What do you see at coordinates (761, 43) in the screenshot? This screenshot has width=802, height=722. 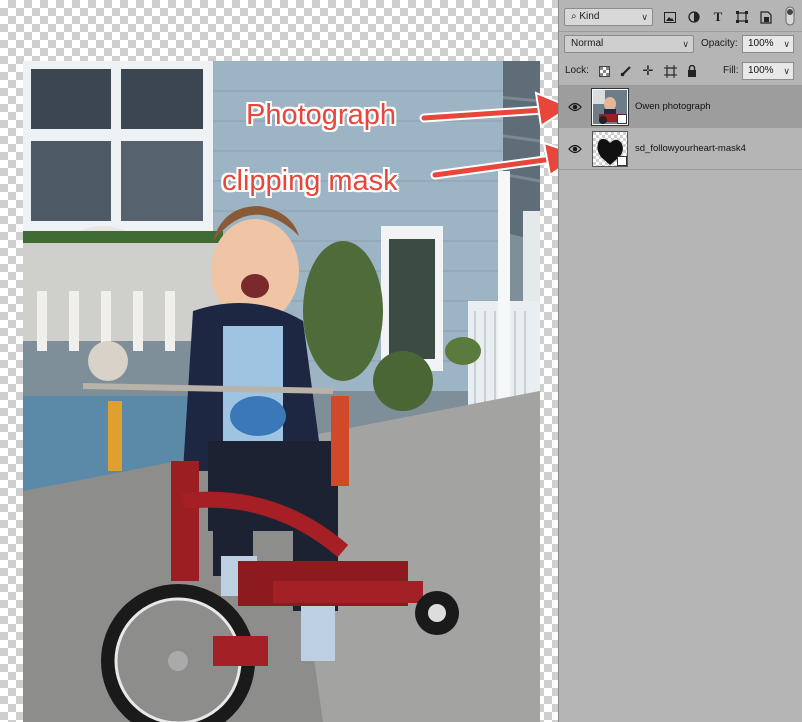 I see `opacity-value: 100%` at bounding box center [761, 43].